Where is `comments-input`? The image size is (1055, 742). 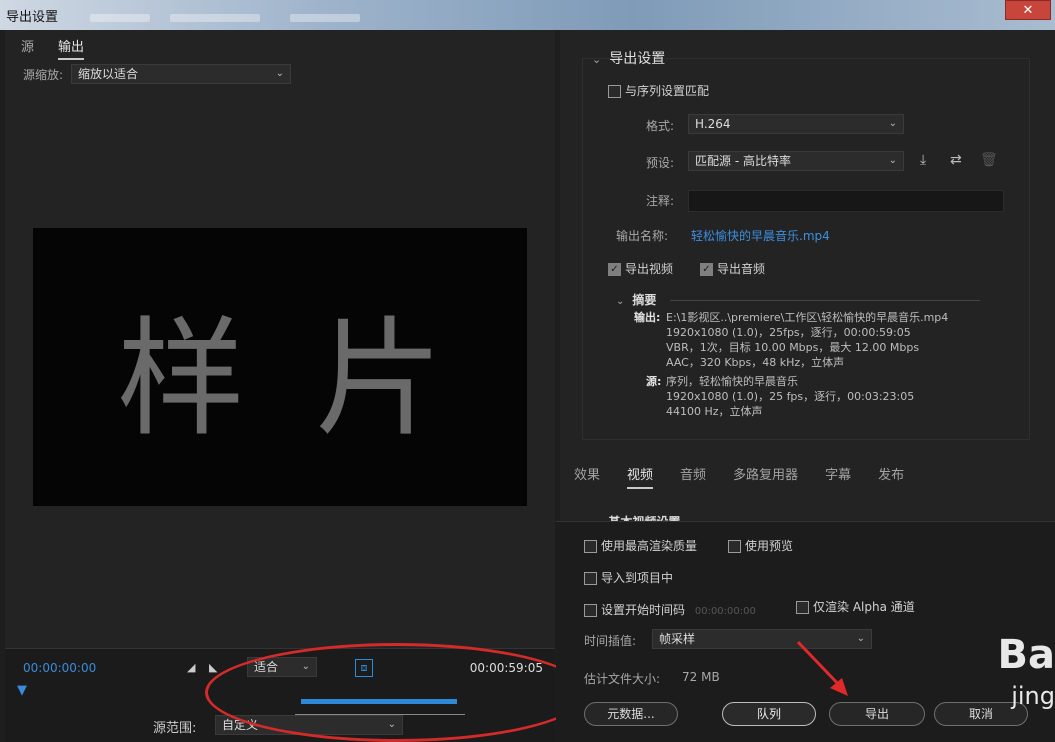
comments-input is located at coordinates (846, 201).